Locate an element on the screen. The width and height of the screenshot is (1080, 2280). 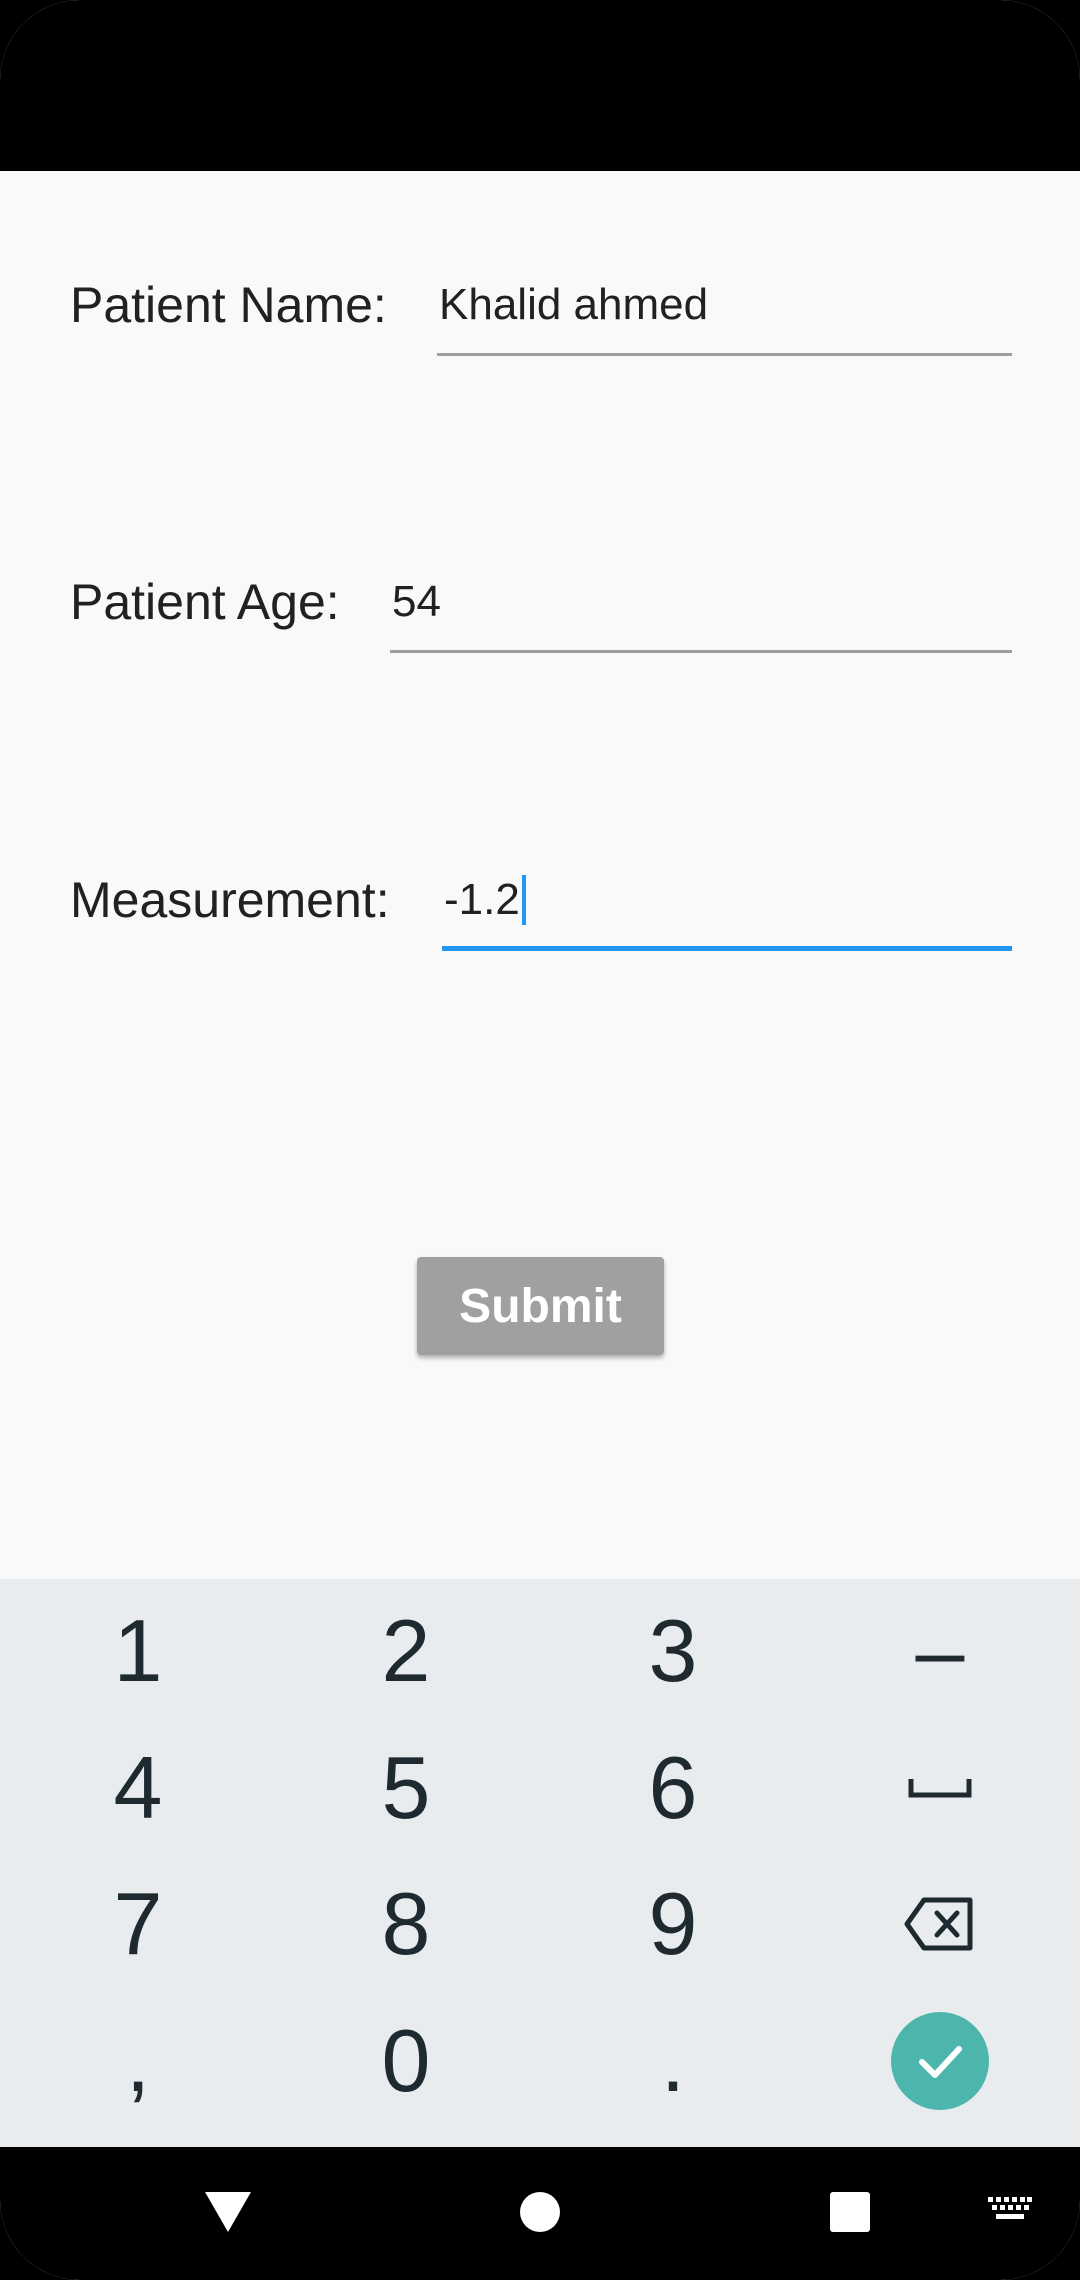
patient-name-row: Patient Name: Khalid ahmed is located at coordinates (540, 306).